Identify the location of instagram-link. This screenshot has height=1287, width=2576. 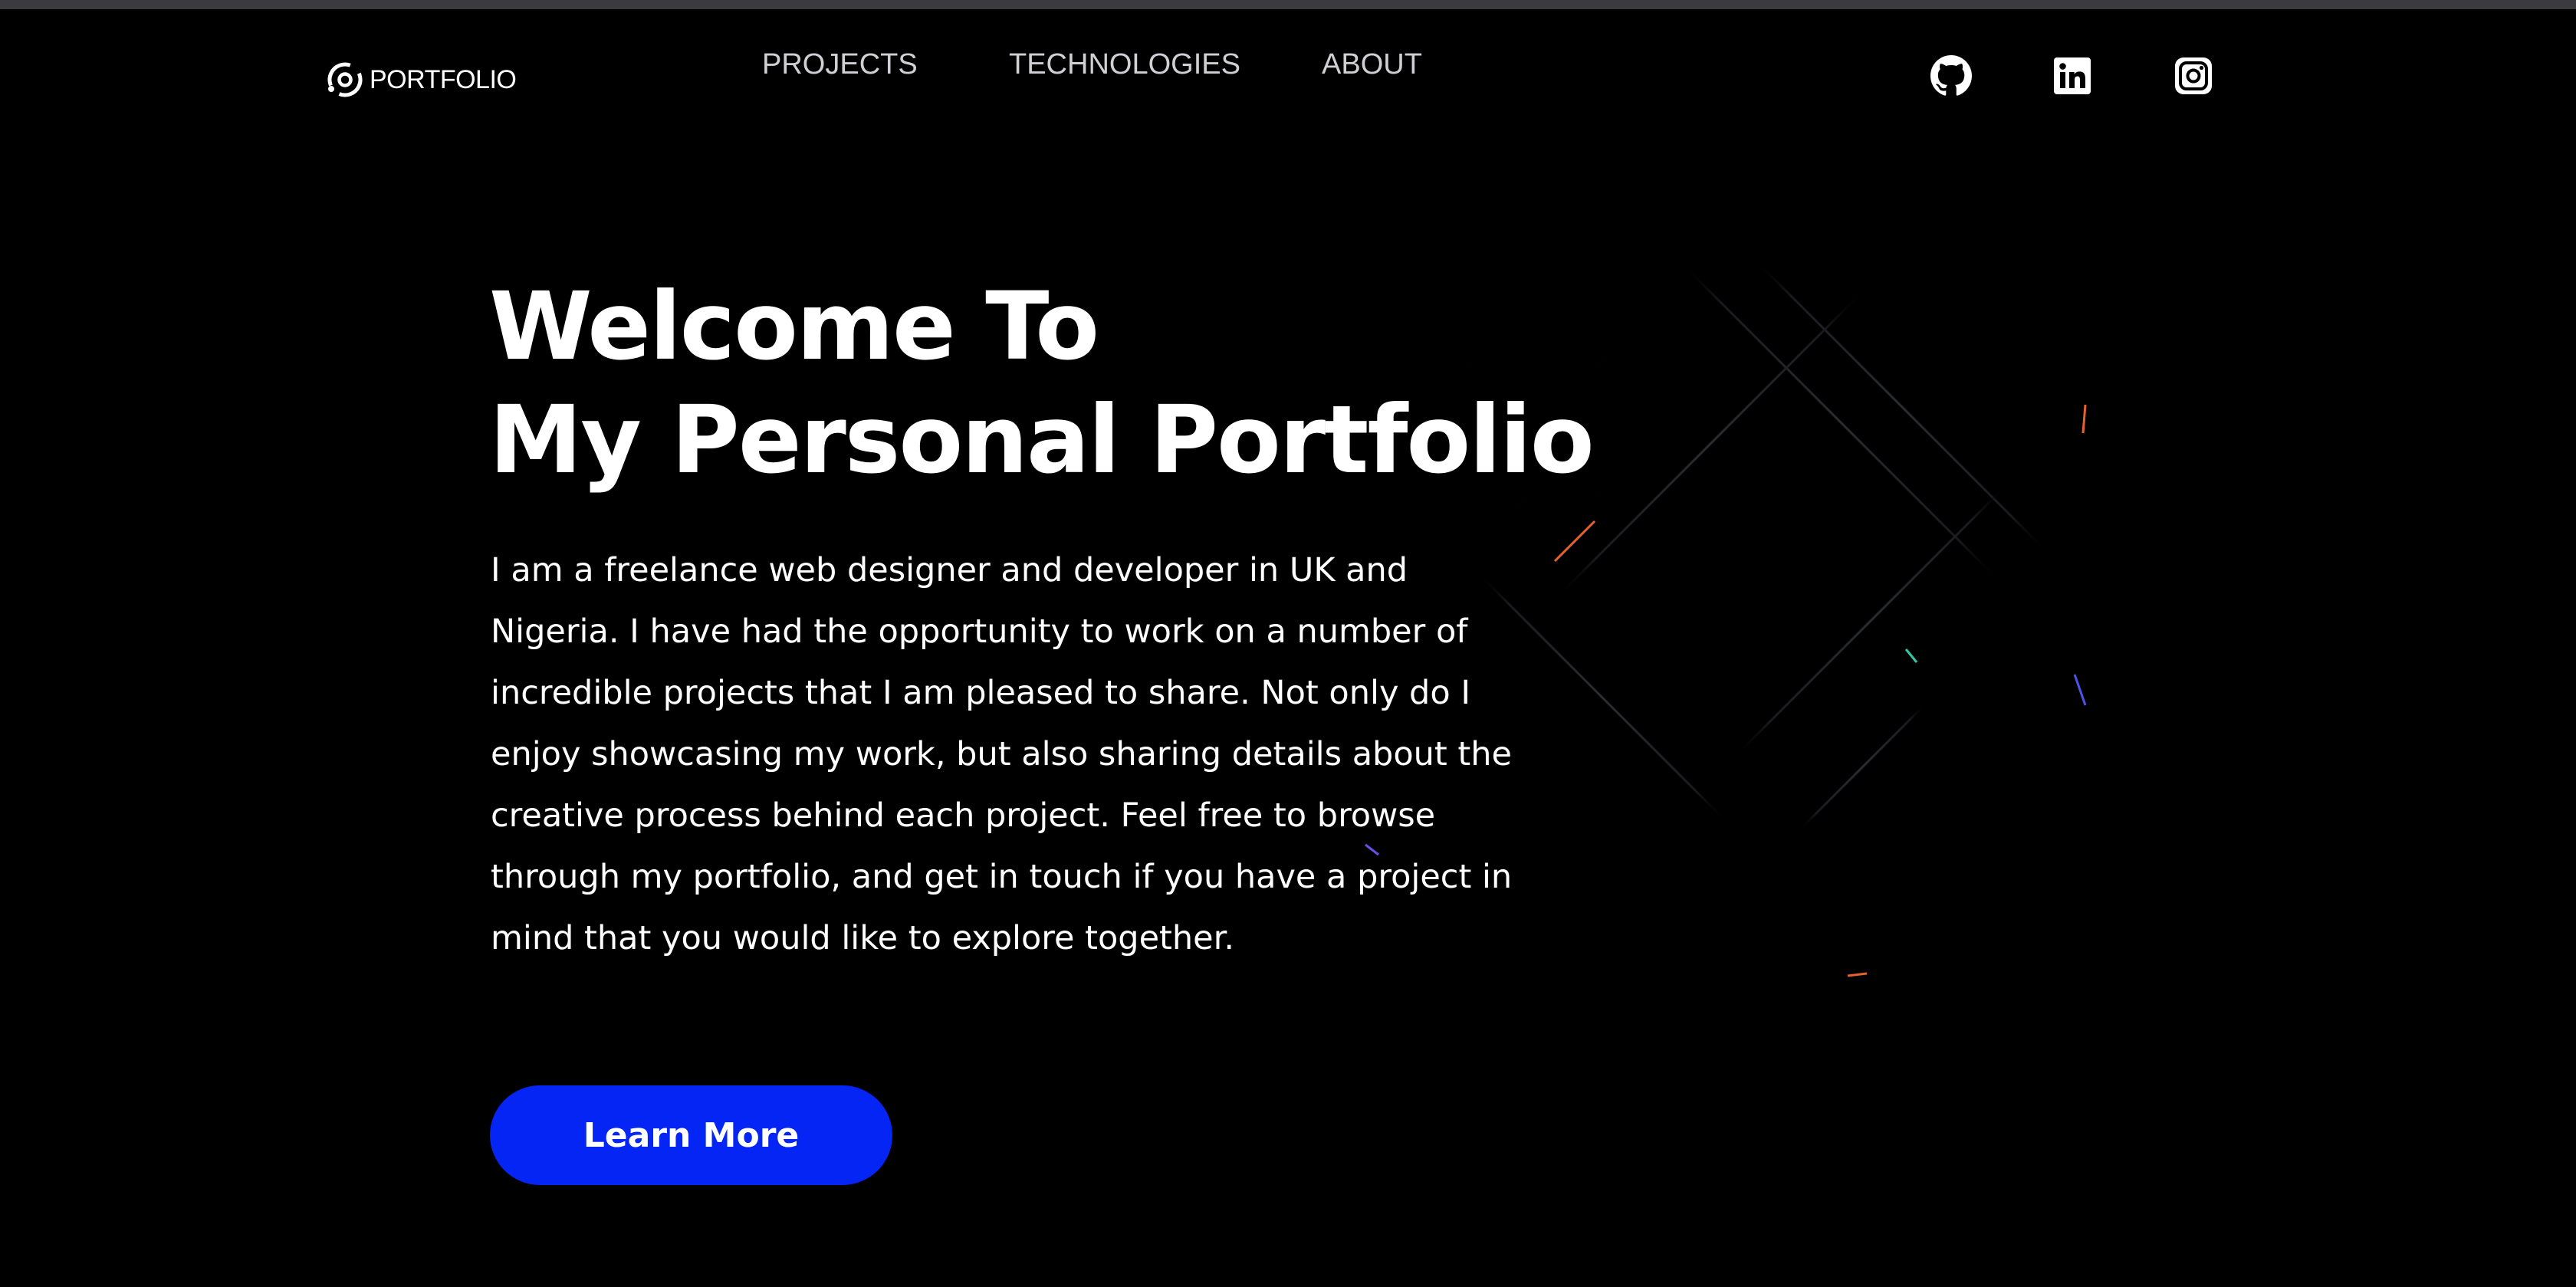
(2193, 76).